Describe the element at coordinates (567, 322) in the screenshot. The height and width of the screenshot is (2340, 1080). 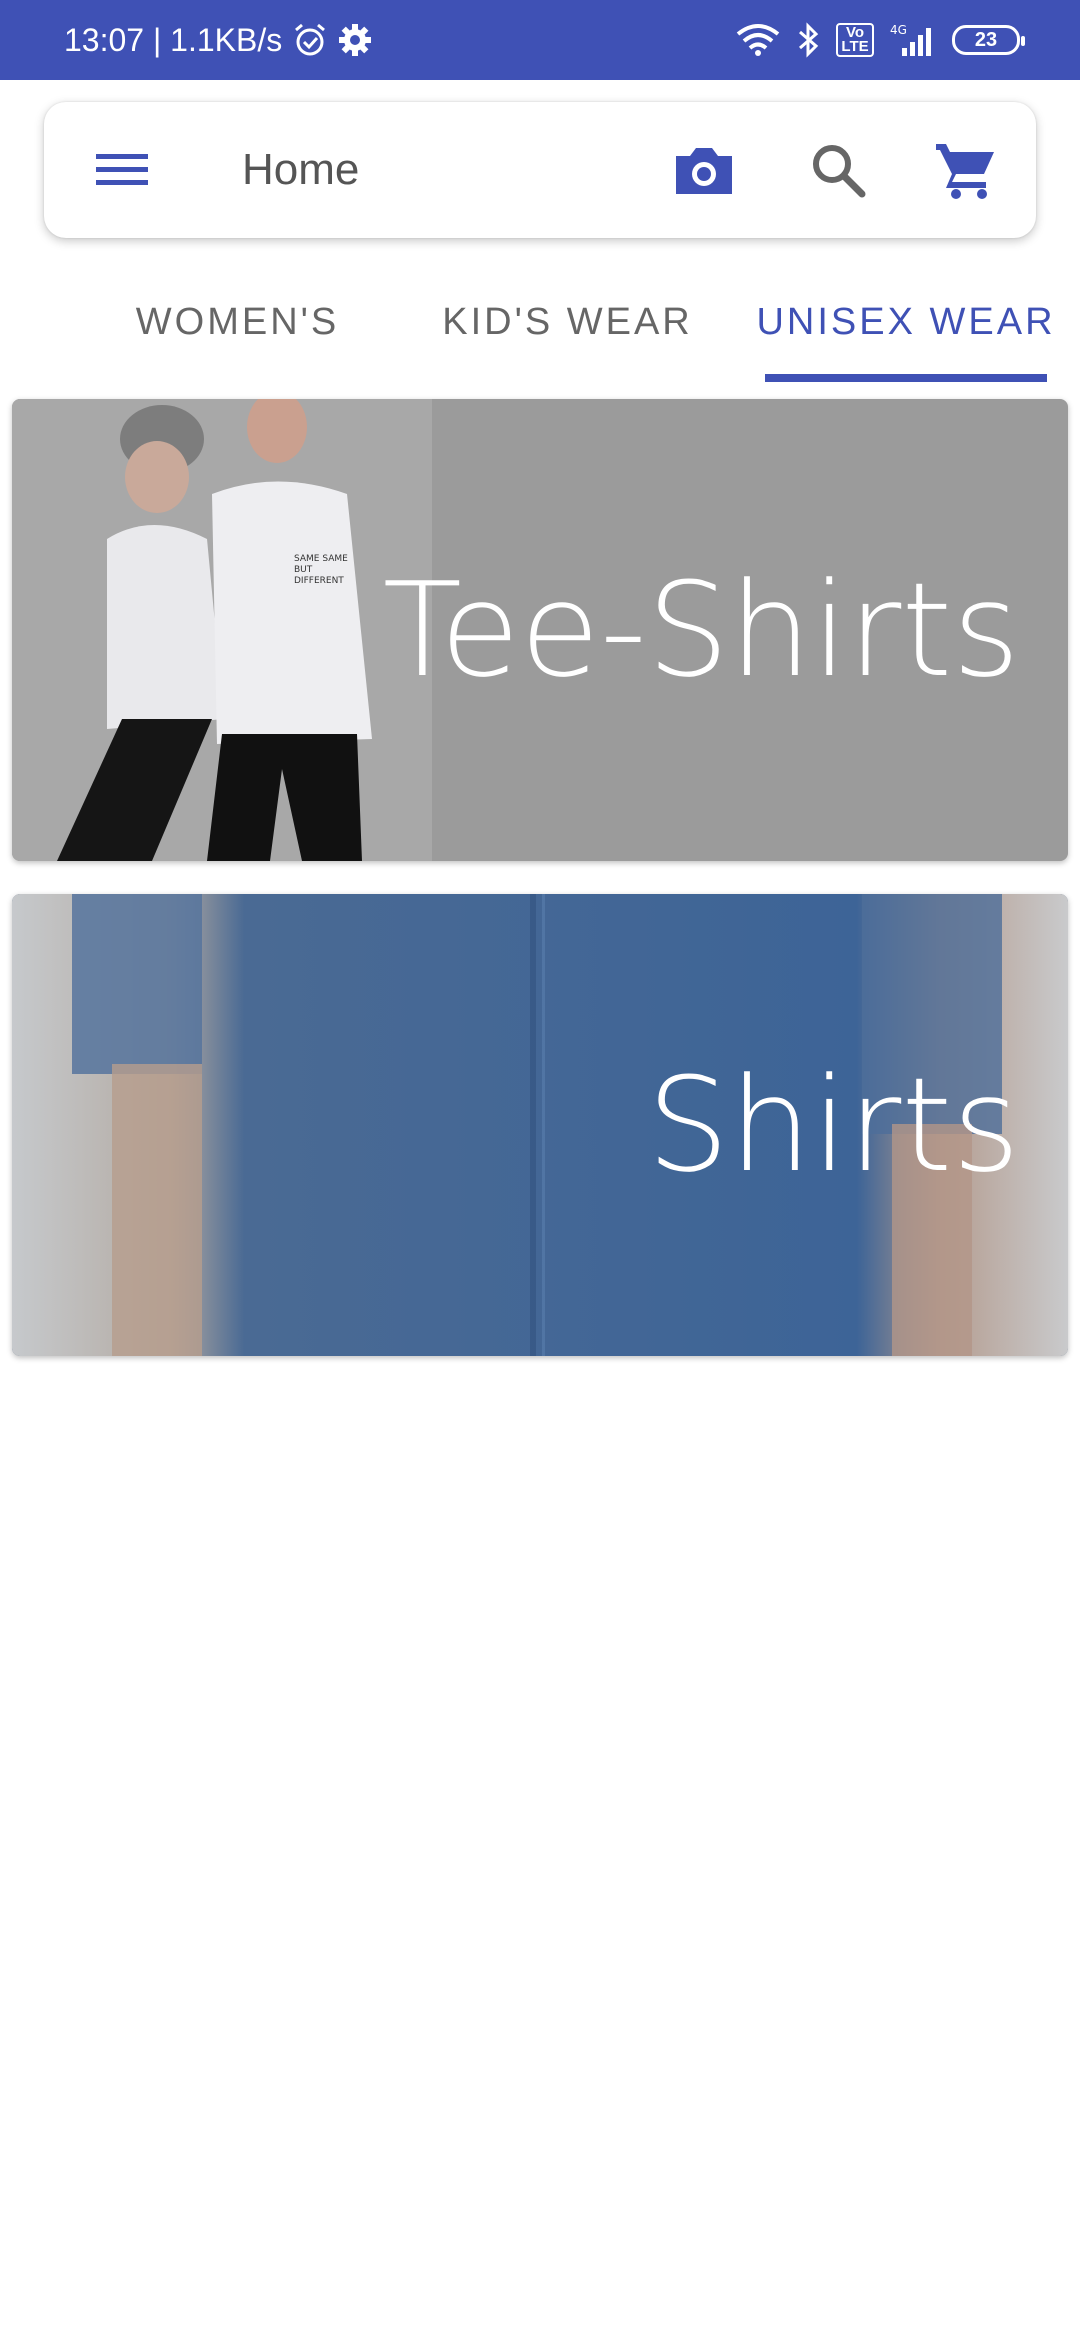
I see `tab-kids-wear: KID'S WEAR` at that location.